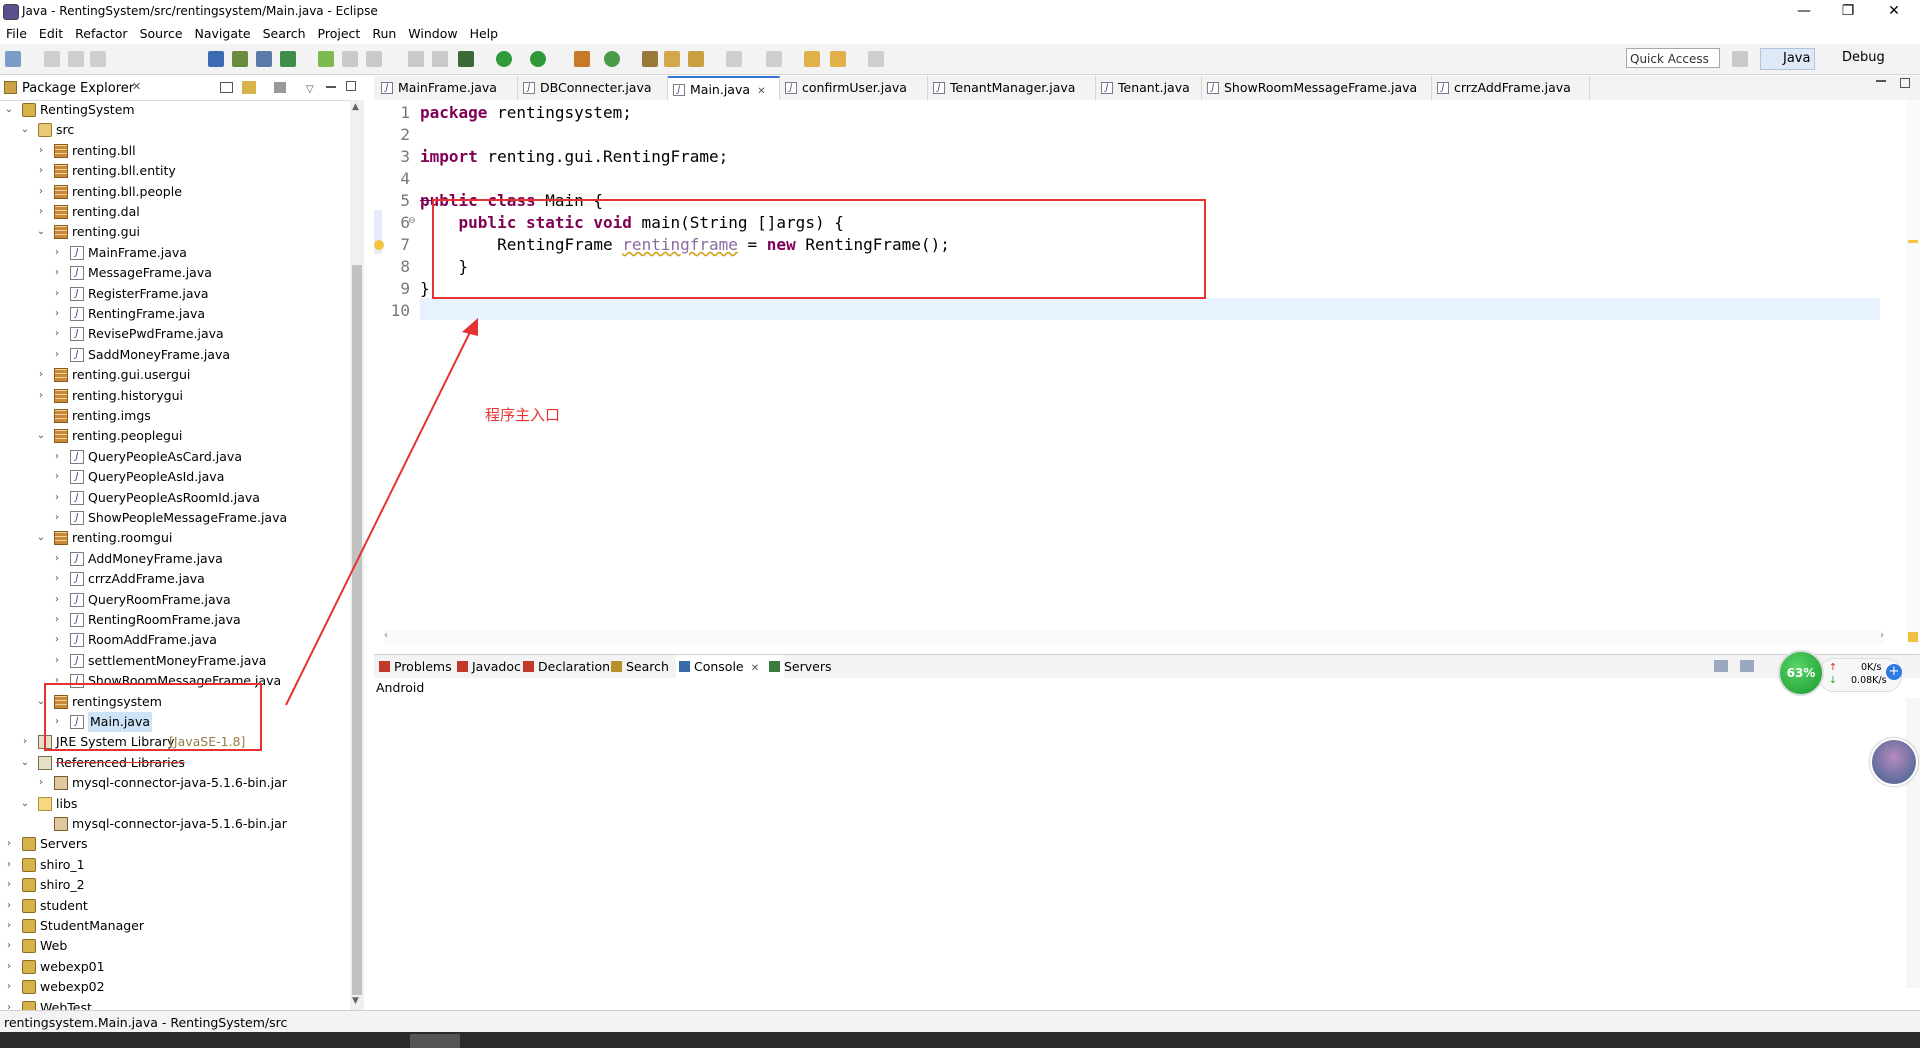 The height and width of the screenshot is (1048, 1920). I want to click on bottom-tab-label: Search, so click(647, 666).